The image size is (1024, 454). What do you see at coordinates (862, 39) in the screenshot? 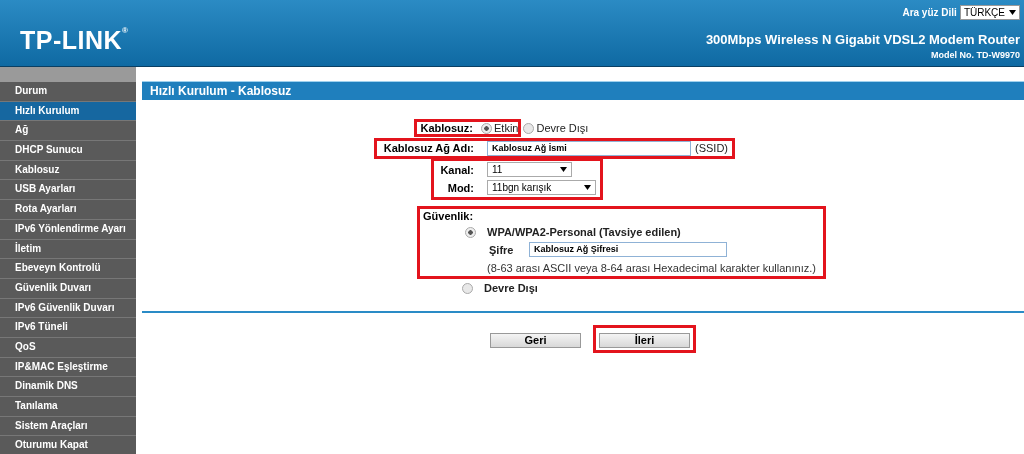
I see `product-name: 300Mbps Wireless N Gigabit VDSL2 Modem Router` at bounding box center [862, 39].